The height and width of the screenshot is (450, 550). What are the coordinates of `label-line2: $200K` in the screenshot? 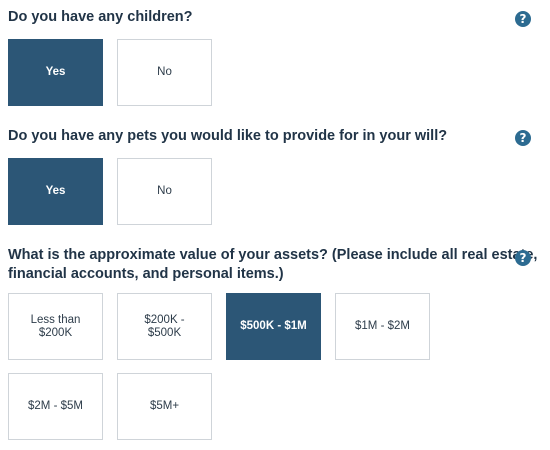 It's located at (55, 332).